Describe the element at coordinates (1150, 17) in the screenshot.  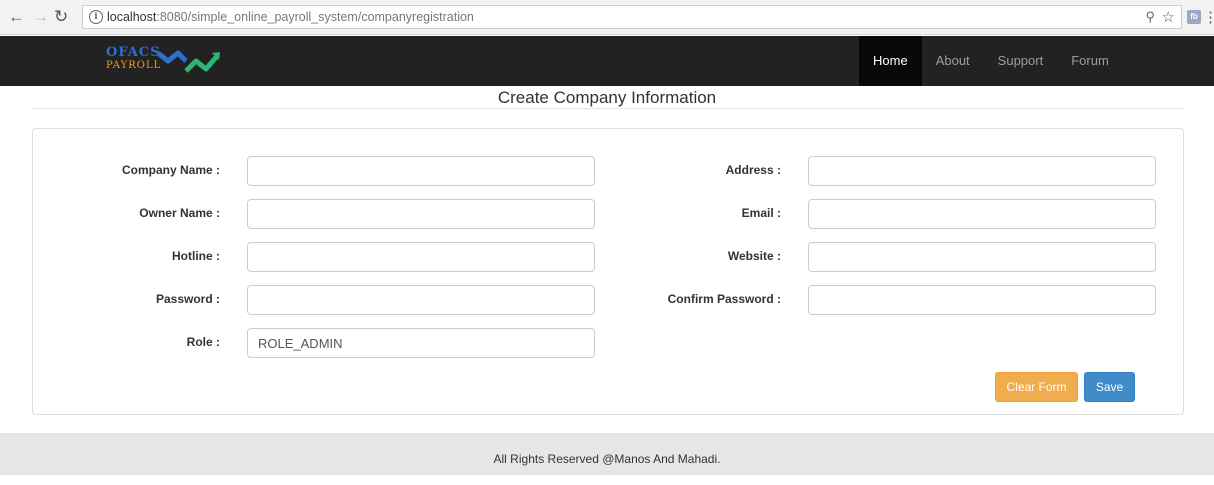
I see `key-icon: ⚲` at that location.